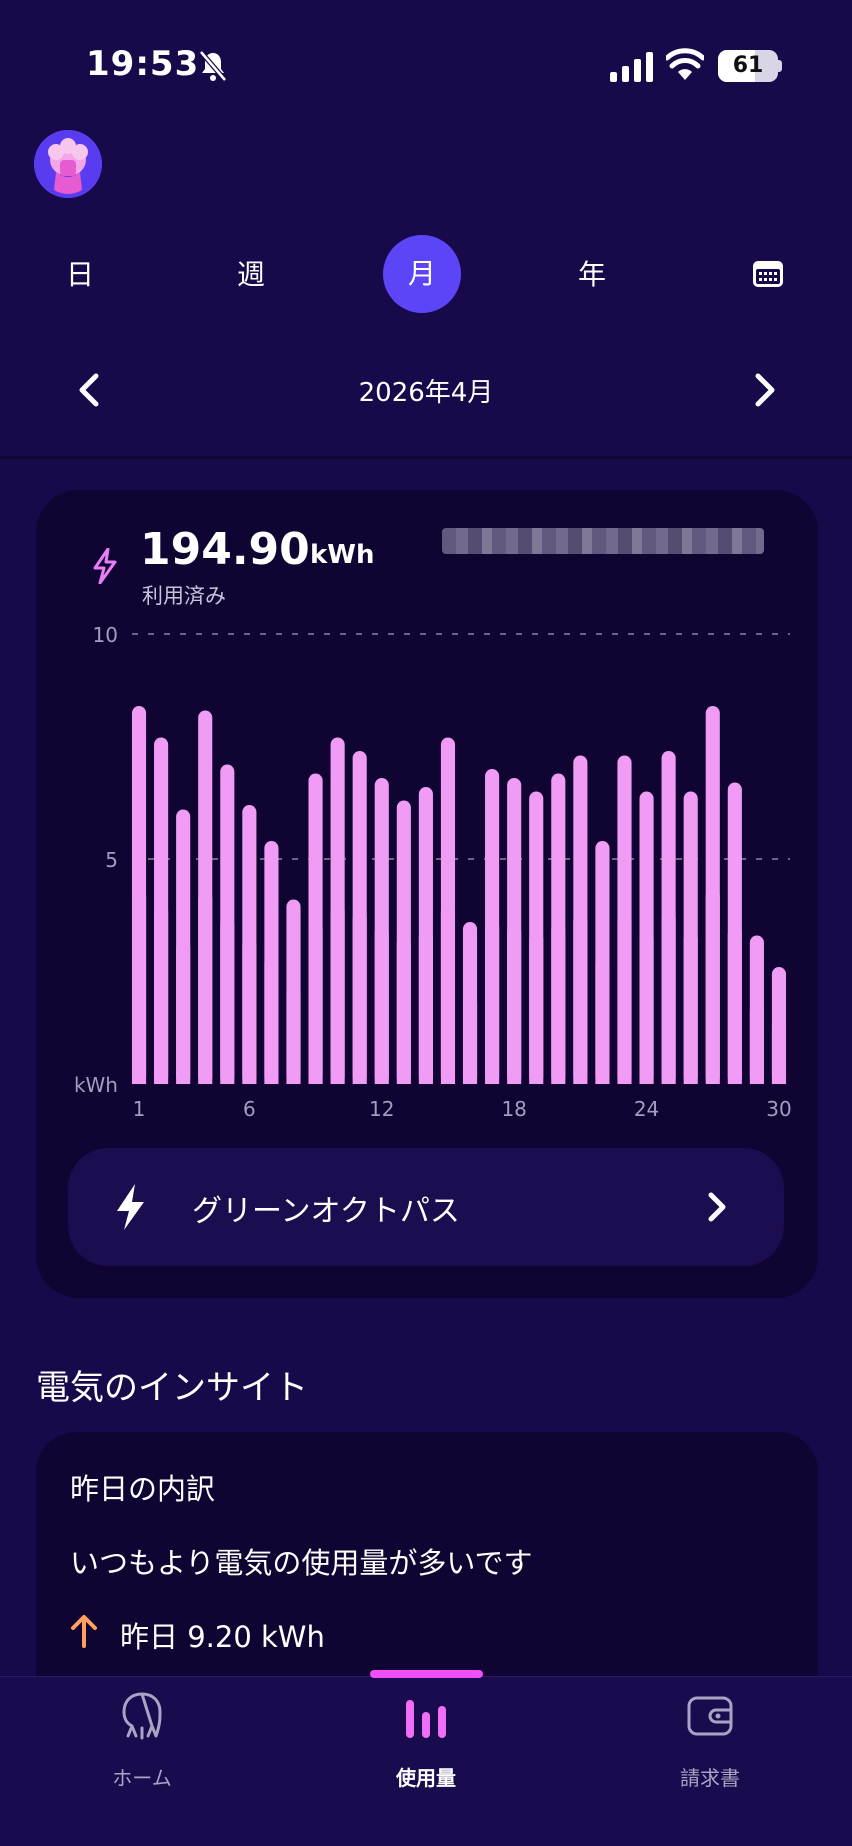 This screenshot has width=852, height=1846. I want to click on battery-label: 61, so click(748, 65).